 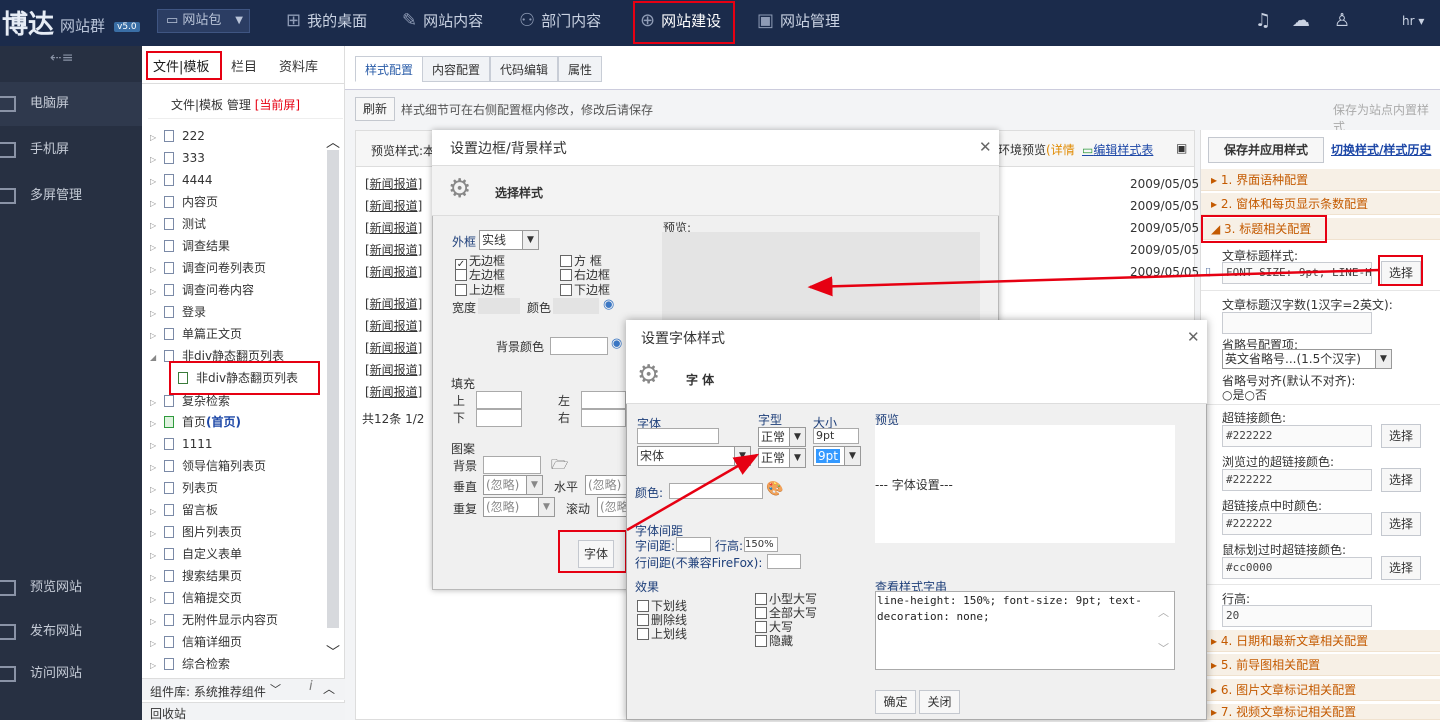 I want to click on arrow-to-font-style, so click(x=693, y=492).